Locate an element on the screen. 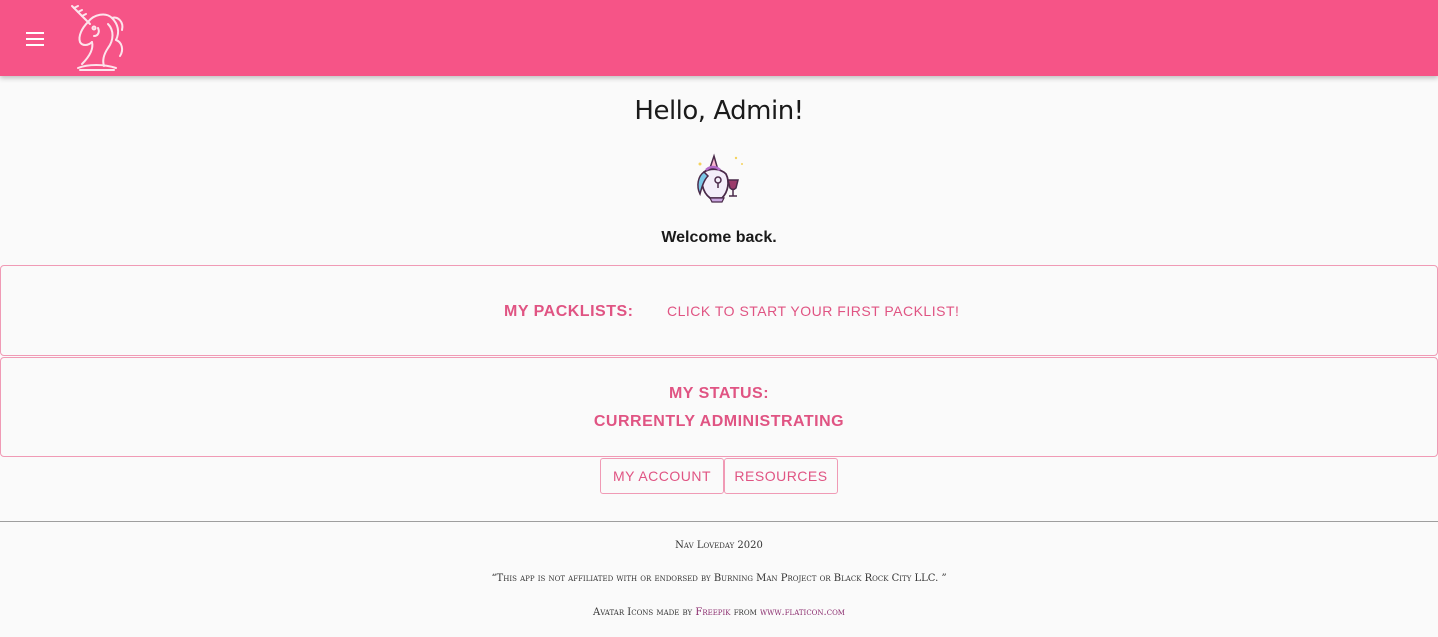 The image size is (1438, 637). footer-divider is located at coordinates (719, 521).